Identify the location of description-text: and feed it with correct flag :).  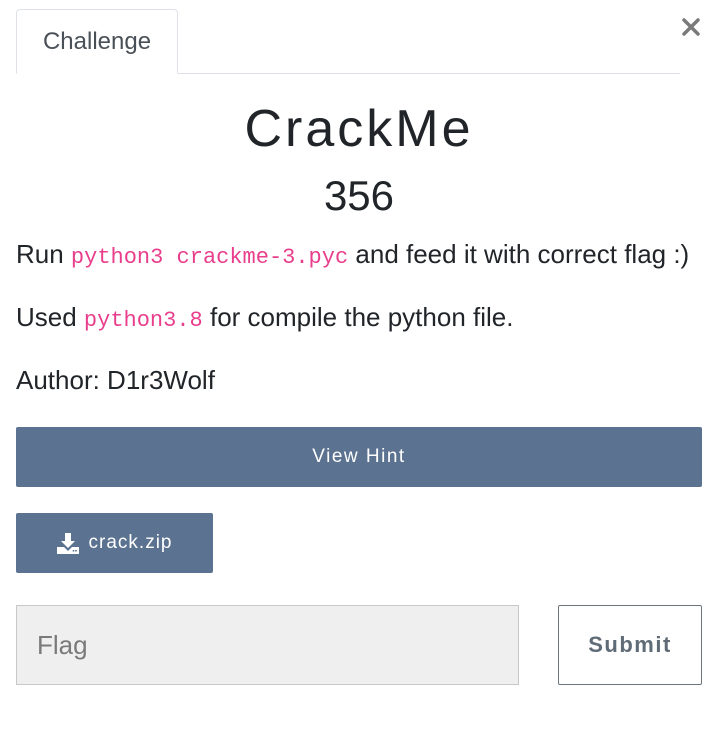
(519, 254).